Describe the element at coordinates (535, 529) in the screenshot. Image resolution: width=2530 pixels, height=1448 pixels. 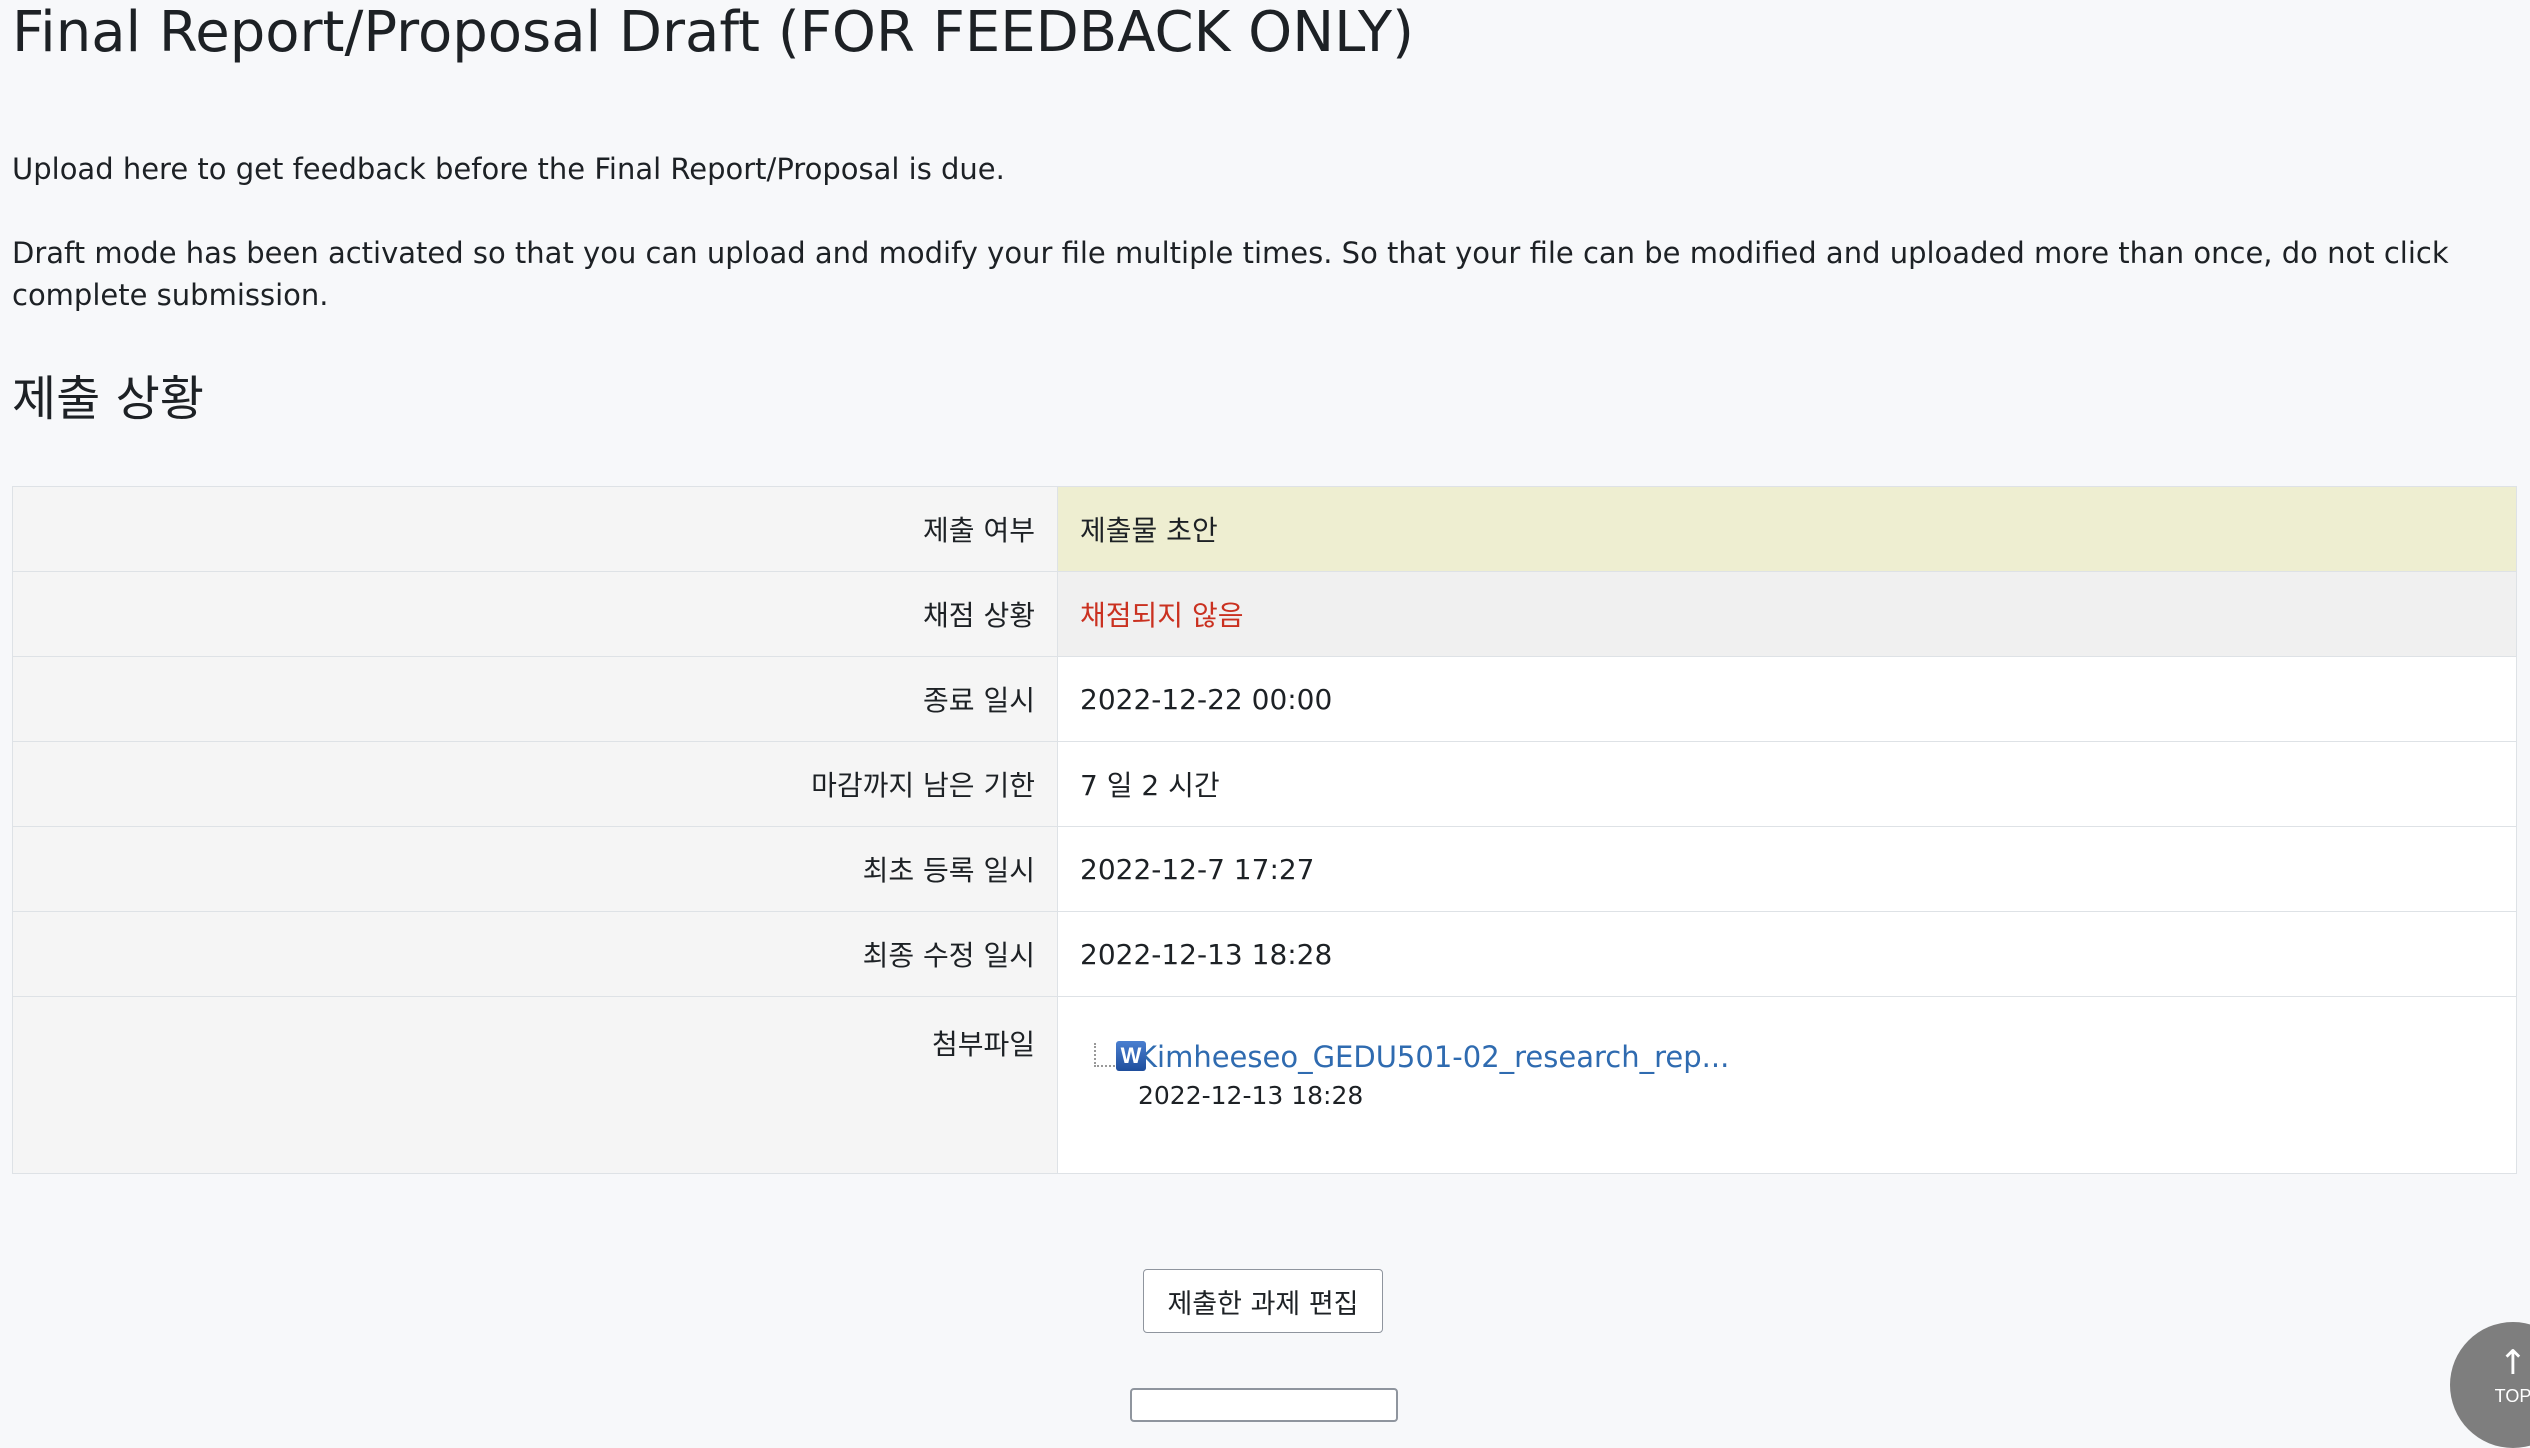
I see `row-label-submission-status: 제출 여부` at that location.